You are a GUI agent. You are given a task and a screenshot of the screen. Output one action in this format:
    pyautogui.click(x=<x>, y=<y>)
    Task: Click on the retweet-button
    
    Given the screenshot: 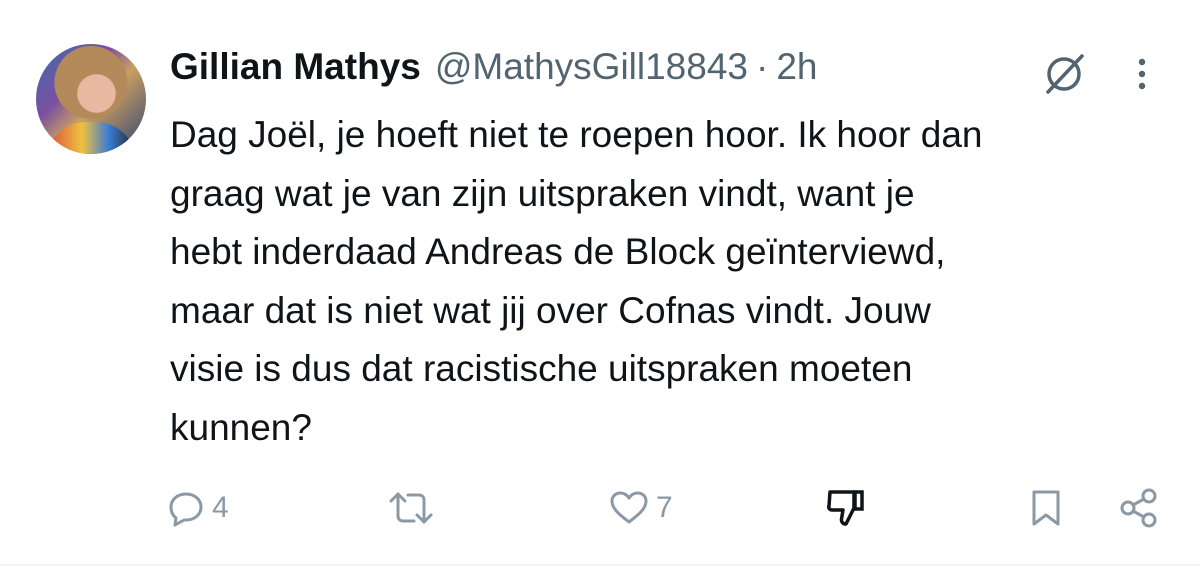 What is the action you would take?
    pyautogui.click(x=414, y=508)
    